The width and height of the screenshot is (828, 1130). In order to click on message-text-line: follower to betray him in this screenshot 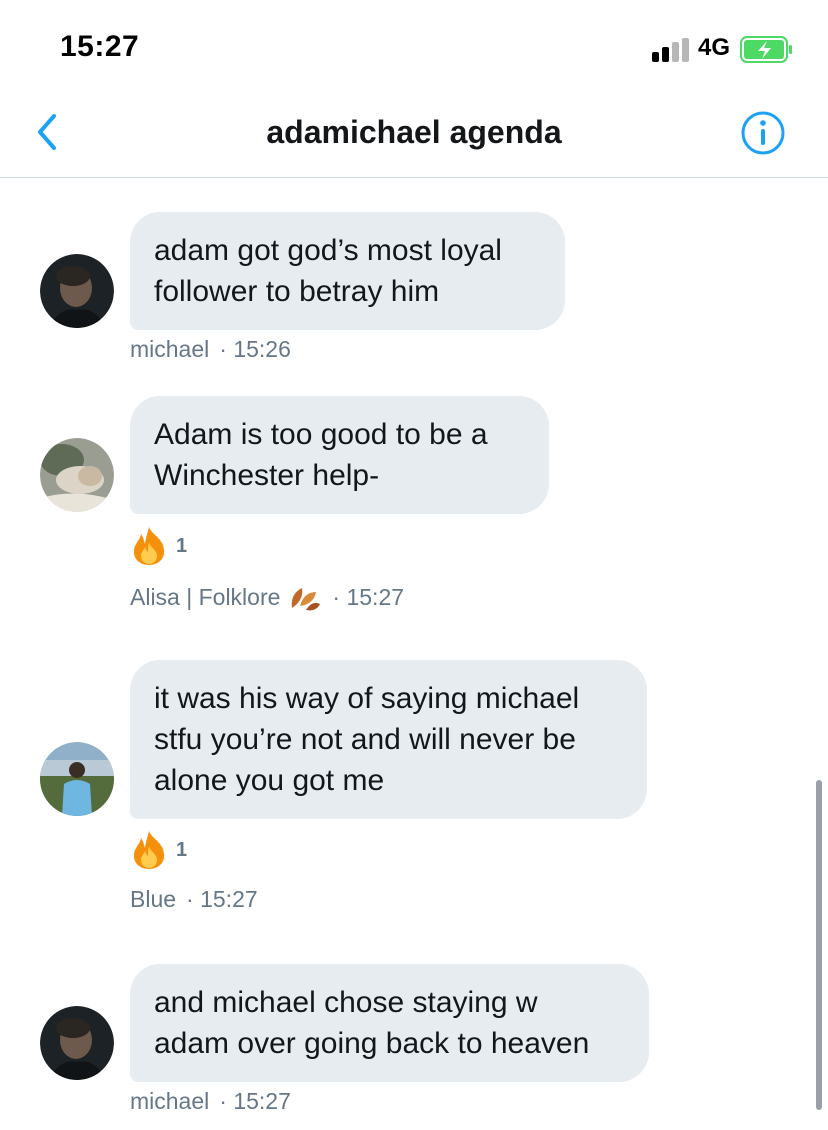, I will do `click(297, 291)`.